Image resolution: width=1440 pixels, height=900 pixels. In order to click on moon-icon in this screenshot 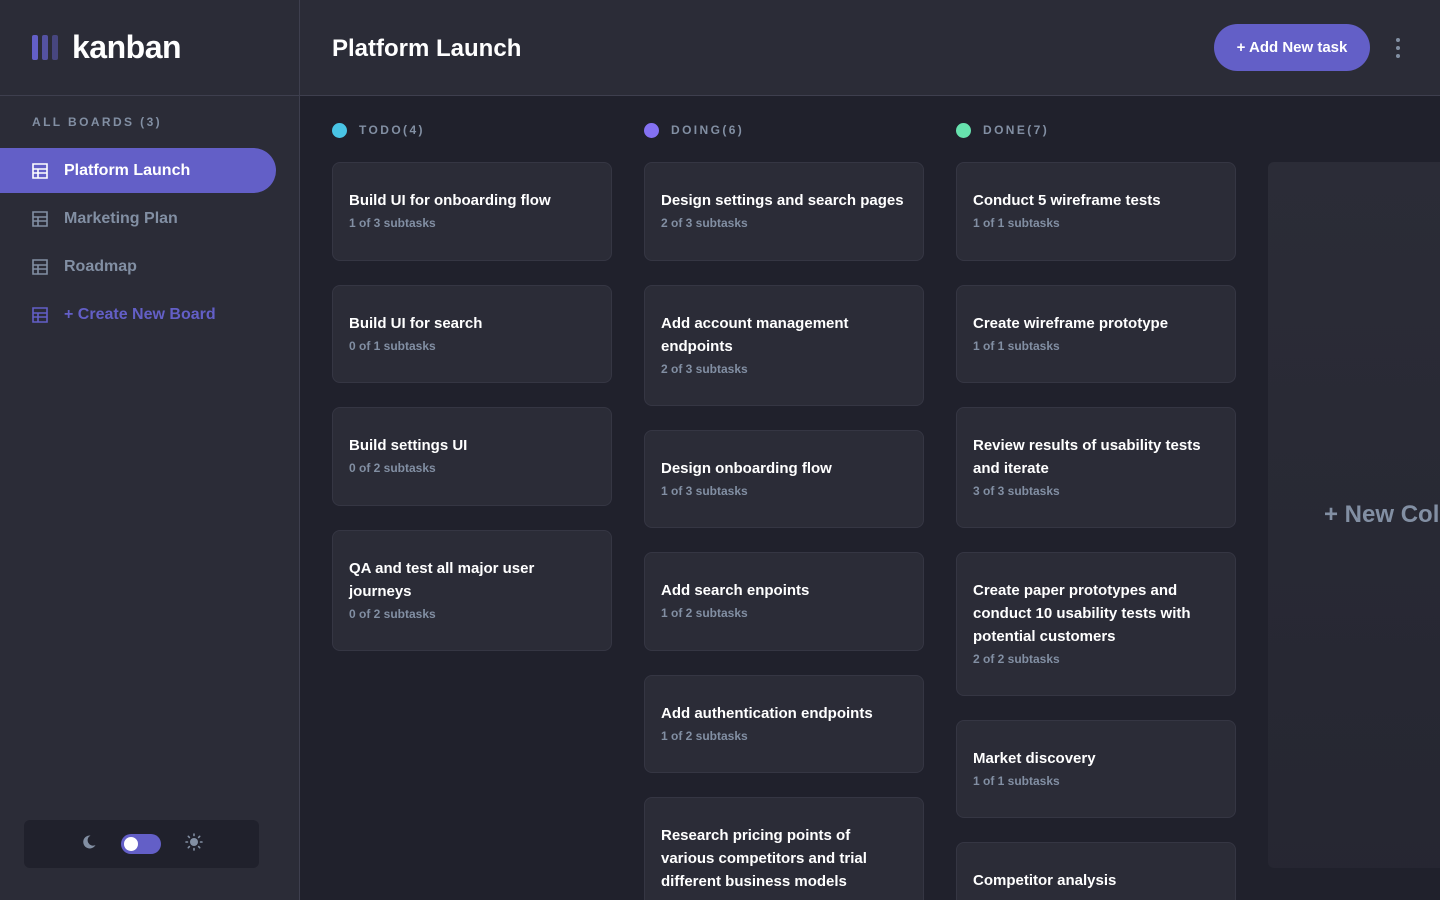, I will do `click(89, 844)`.